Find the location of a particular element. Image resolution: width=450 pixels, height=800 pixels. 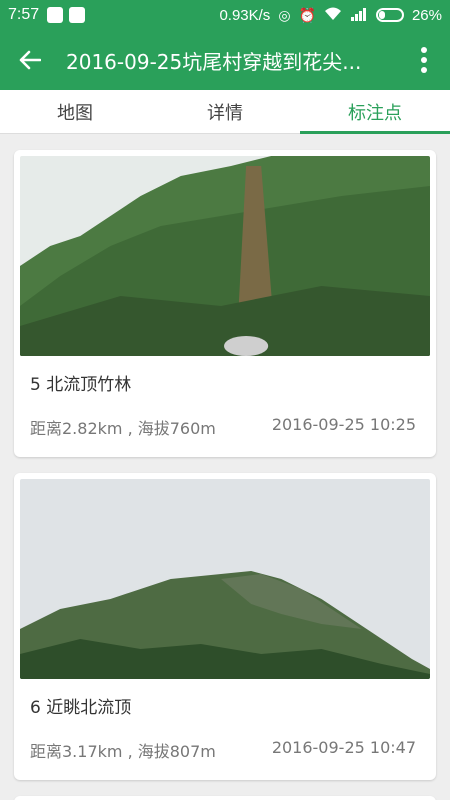

waypoint-card-partial is located at coordinates (225, 798).